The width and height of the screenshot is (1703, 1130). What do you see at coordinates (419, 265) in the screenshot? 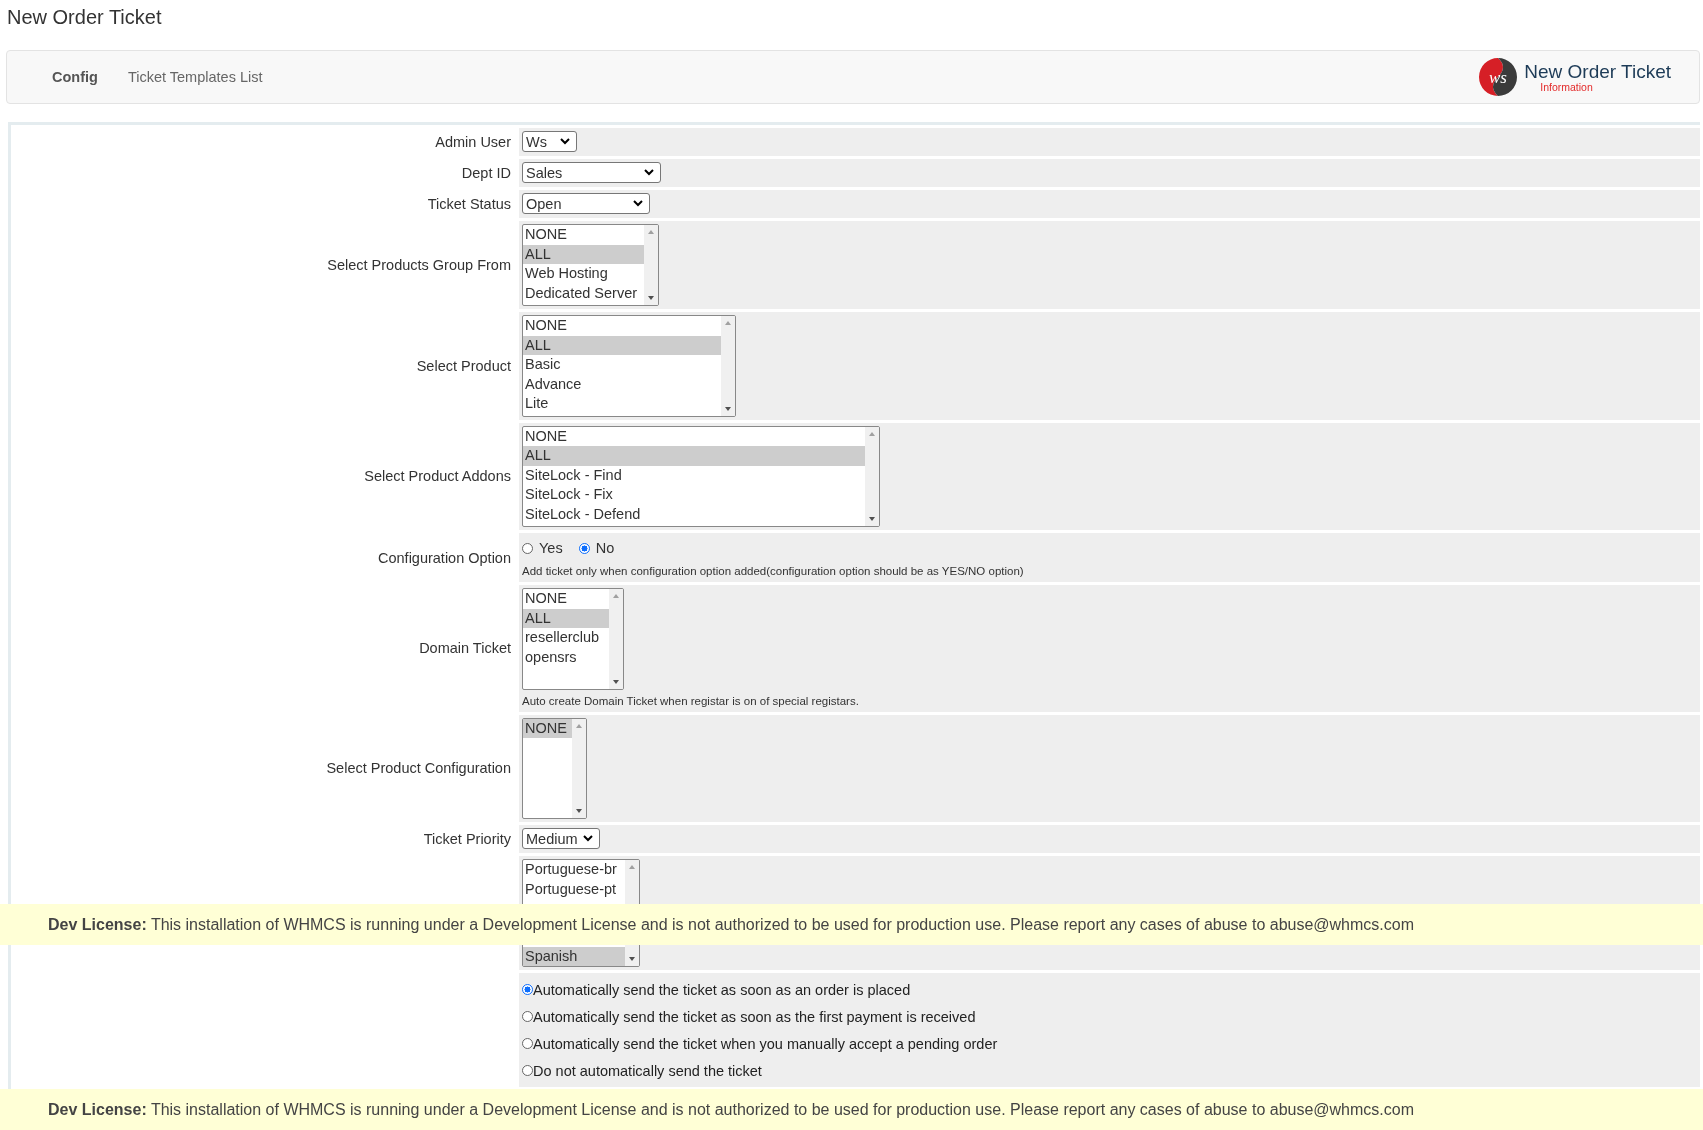
I see `field-label: Select Products Group From` at bounding box center [419, 265].